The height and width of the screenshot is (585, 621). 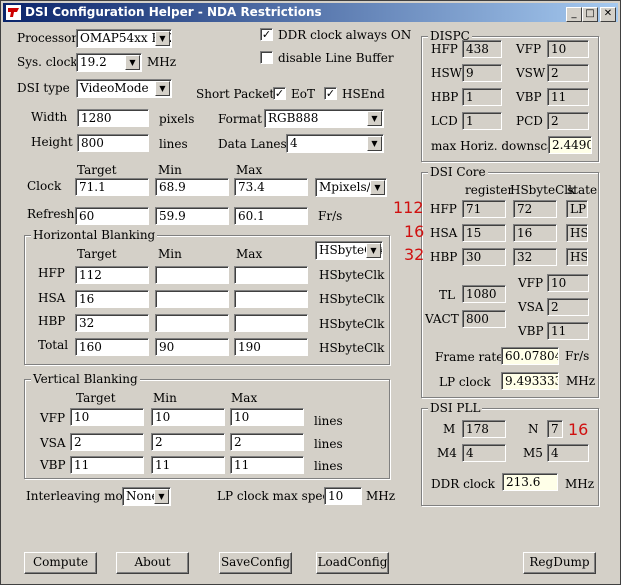 What do you see at coordinates (559, 563) in the screenshot?
I see `regdump-button: RegDump` at bounding box center [559, 563].